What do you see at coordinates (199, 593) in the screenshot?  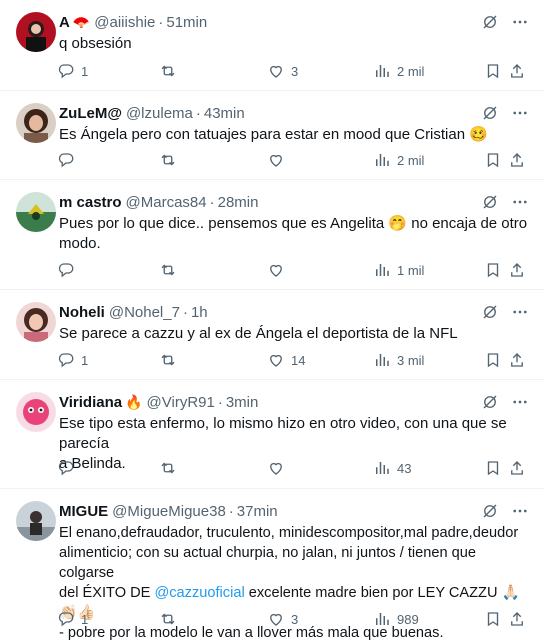 I see `mention-link: @cazzuoficial` at bounding box center [199, 593].